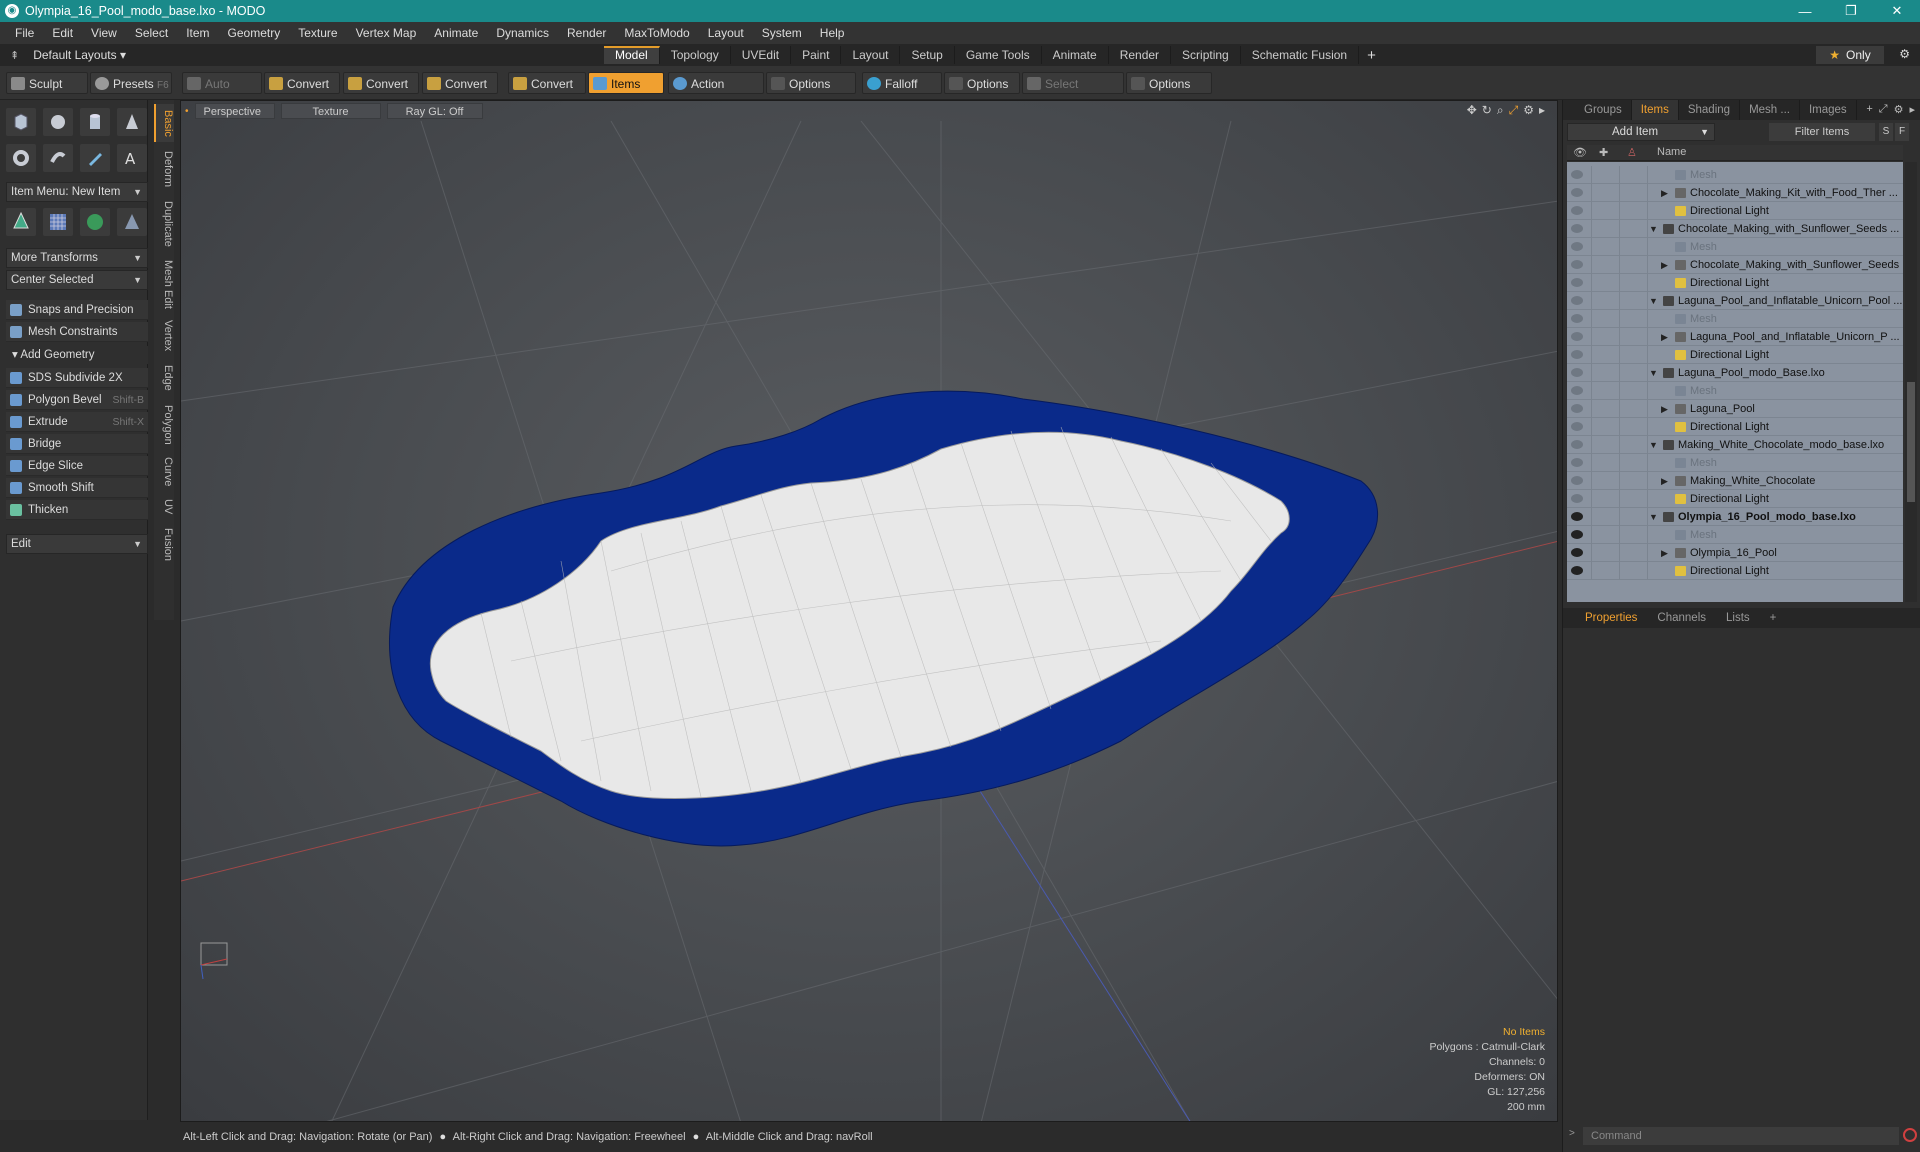 This screenshot has width=1920, height=1152. I want to click on add-geometry-section: ▾ Add Geometry, so click(77, 355).